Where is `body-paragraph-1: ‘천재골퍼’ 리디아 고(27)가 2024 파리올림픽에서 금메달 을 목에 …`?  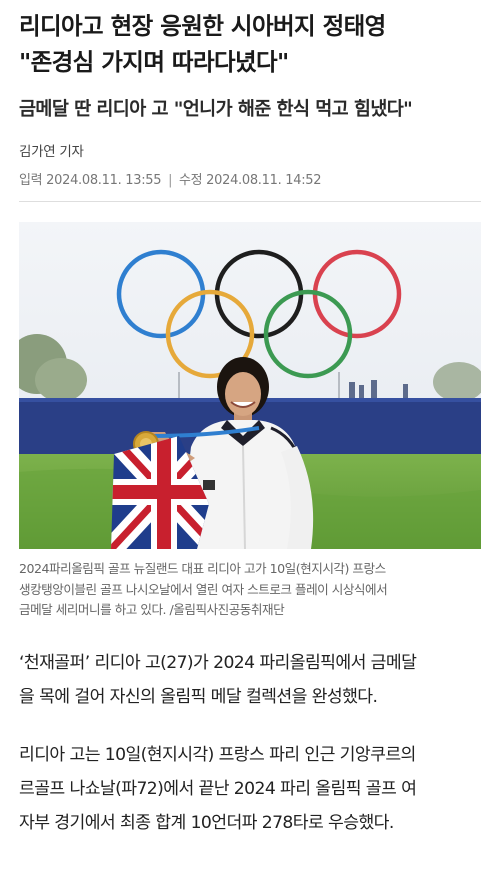 body-paragraph-1: ‘천재골퍼’ 리디아 고(27)가 2024 파리올림픽에서 금메달 을 목에 … is located at coordinates (250, 680).